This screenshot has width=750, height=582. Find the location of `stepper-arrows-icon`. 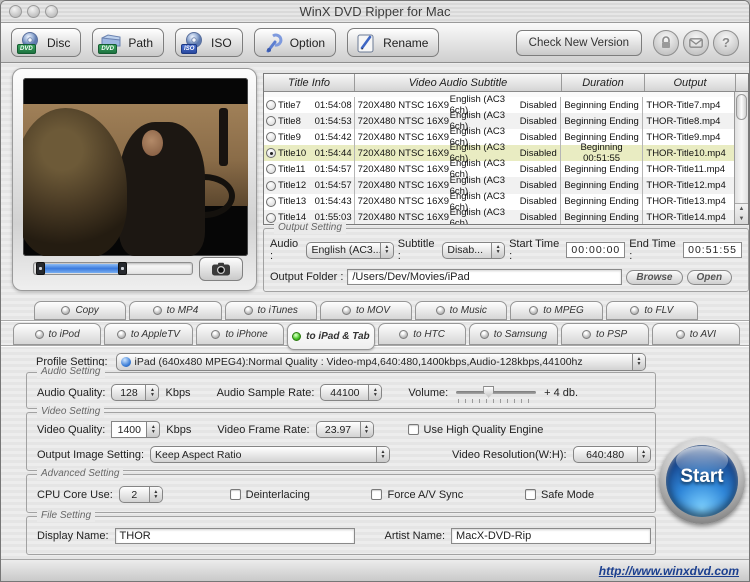

stepper-arrows-icon is located at coordinates (154, 429).